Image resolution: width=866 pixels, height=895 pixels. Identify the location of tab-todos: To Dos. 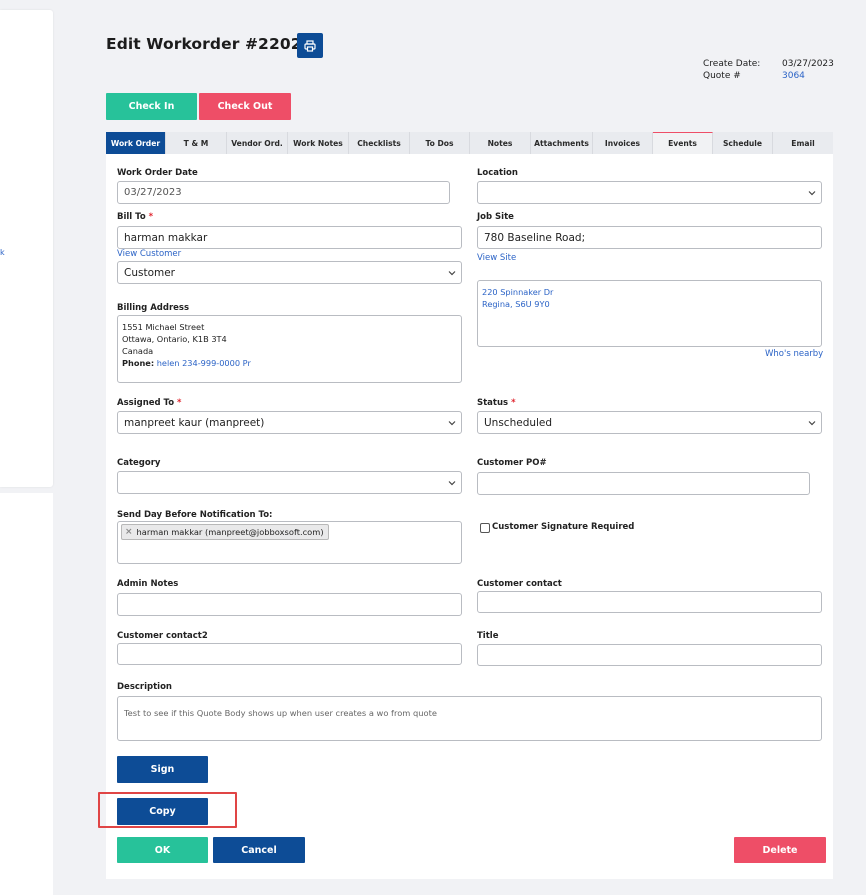
(440, 143).